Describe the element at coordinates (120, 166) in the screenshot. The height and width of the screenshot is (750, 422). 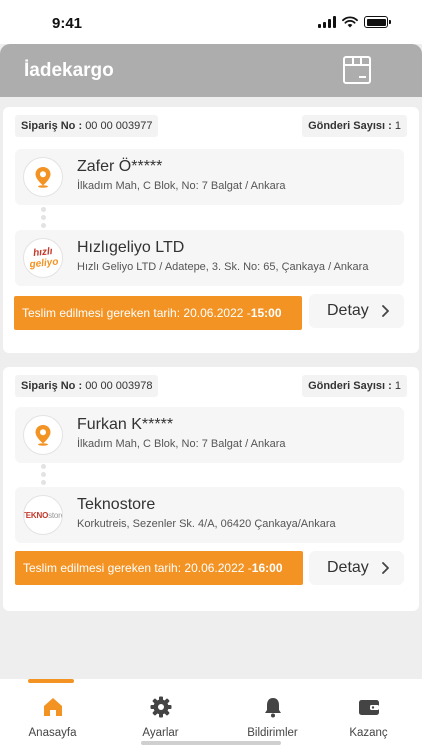
I see `sender-name: Zafer Ö*****` at that location.